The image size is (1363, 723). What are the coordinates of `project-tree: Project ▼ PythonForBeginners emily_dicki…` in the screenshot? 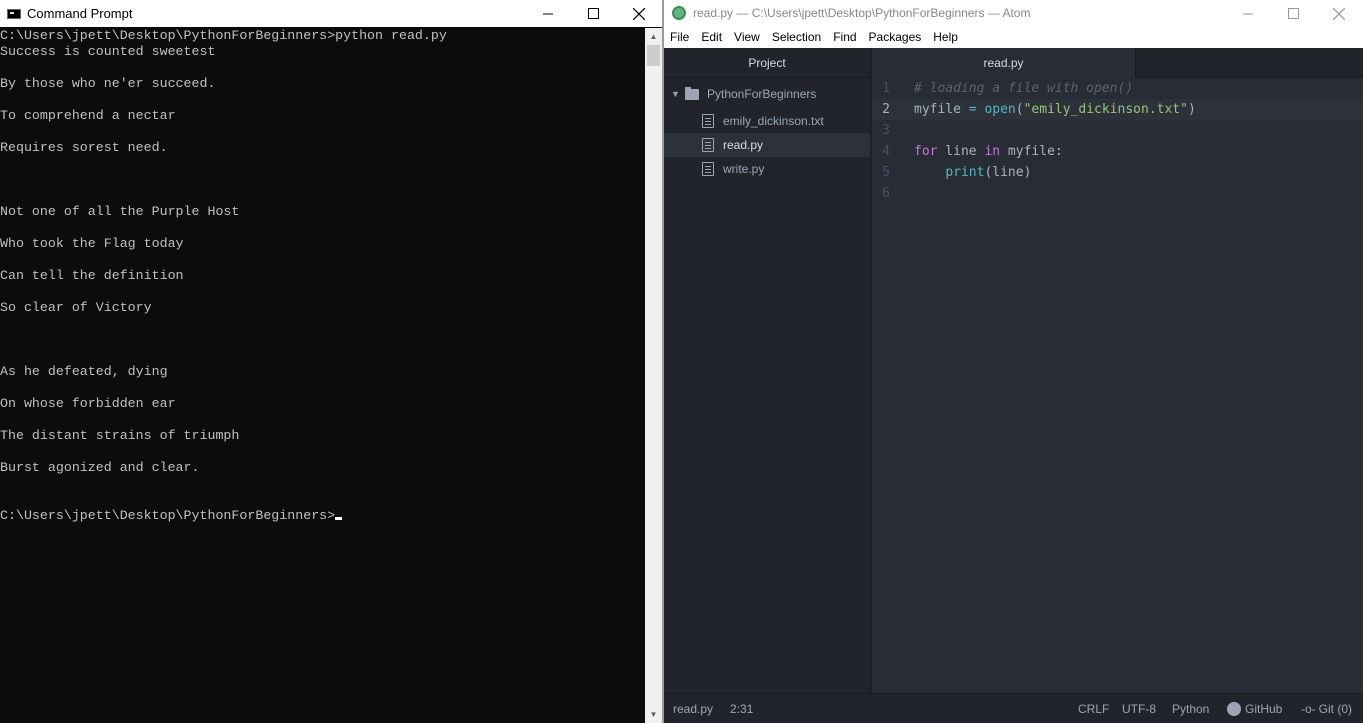 It's located at (767, 370).